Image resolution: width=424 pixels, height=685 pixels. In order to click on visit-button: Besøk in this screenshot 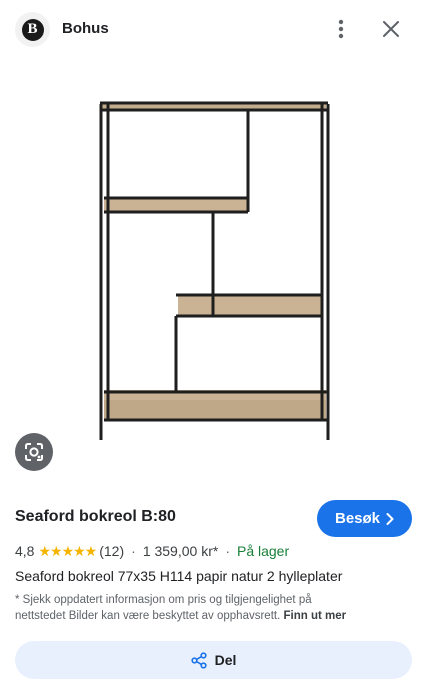, I will do `click(364, 518)`.